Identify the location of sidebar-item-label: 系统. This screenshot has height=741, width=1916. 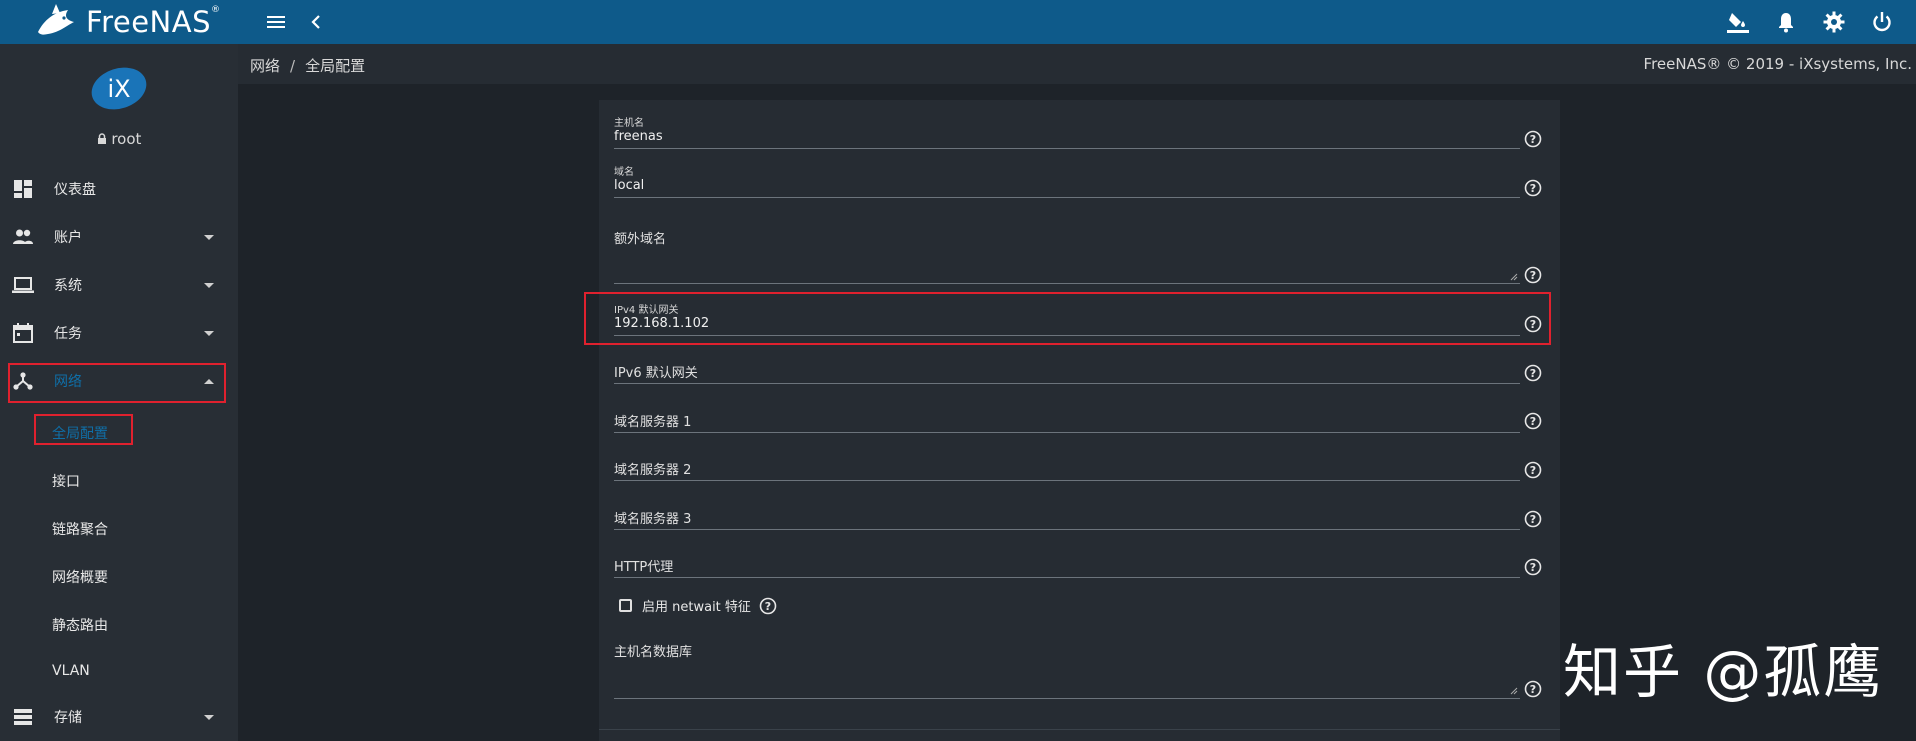
(68, 286).